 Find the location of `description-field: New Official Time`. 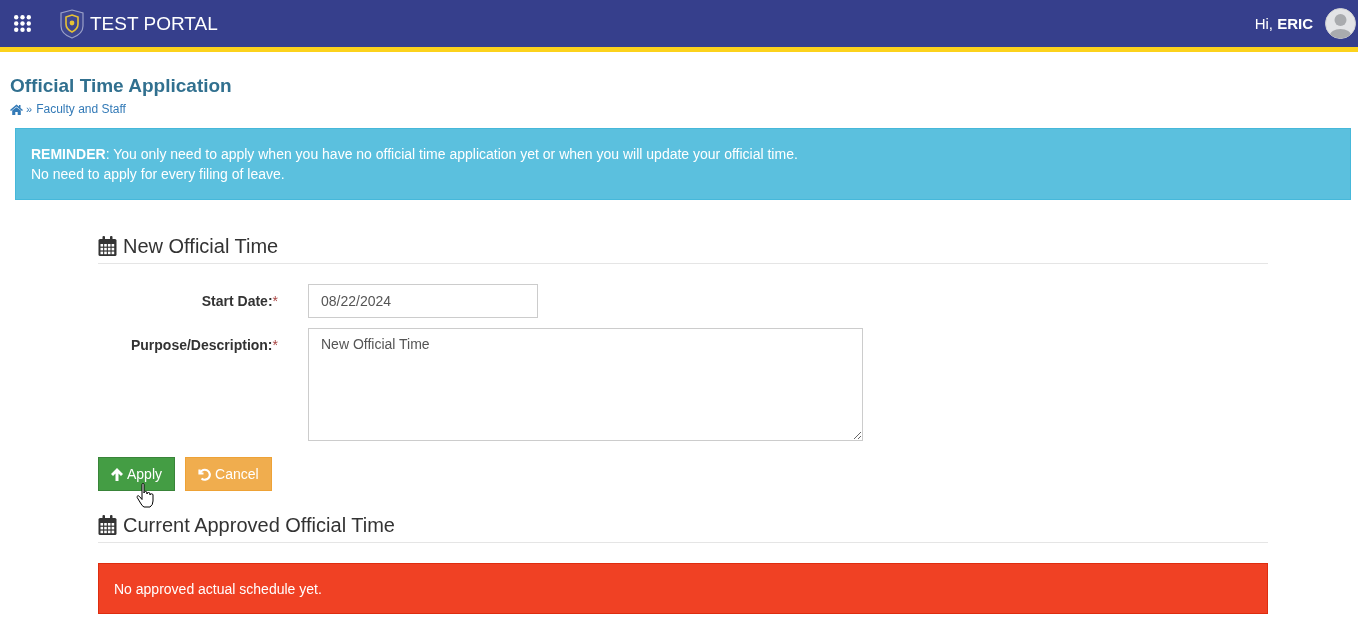

description-field: New Official Time is located at coordinates (585, 384).